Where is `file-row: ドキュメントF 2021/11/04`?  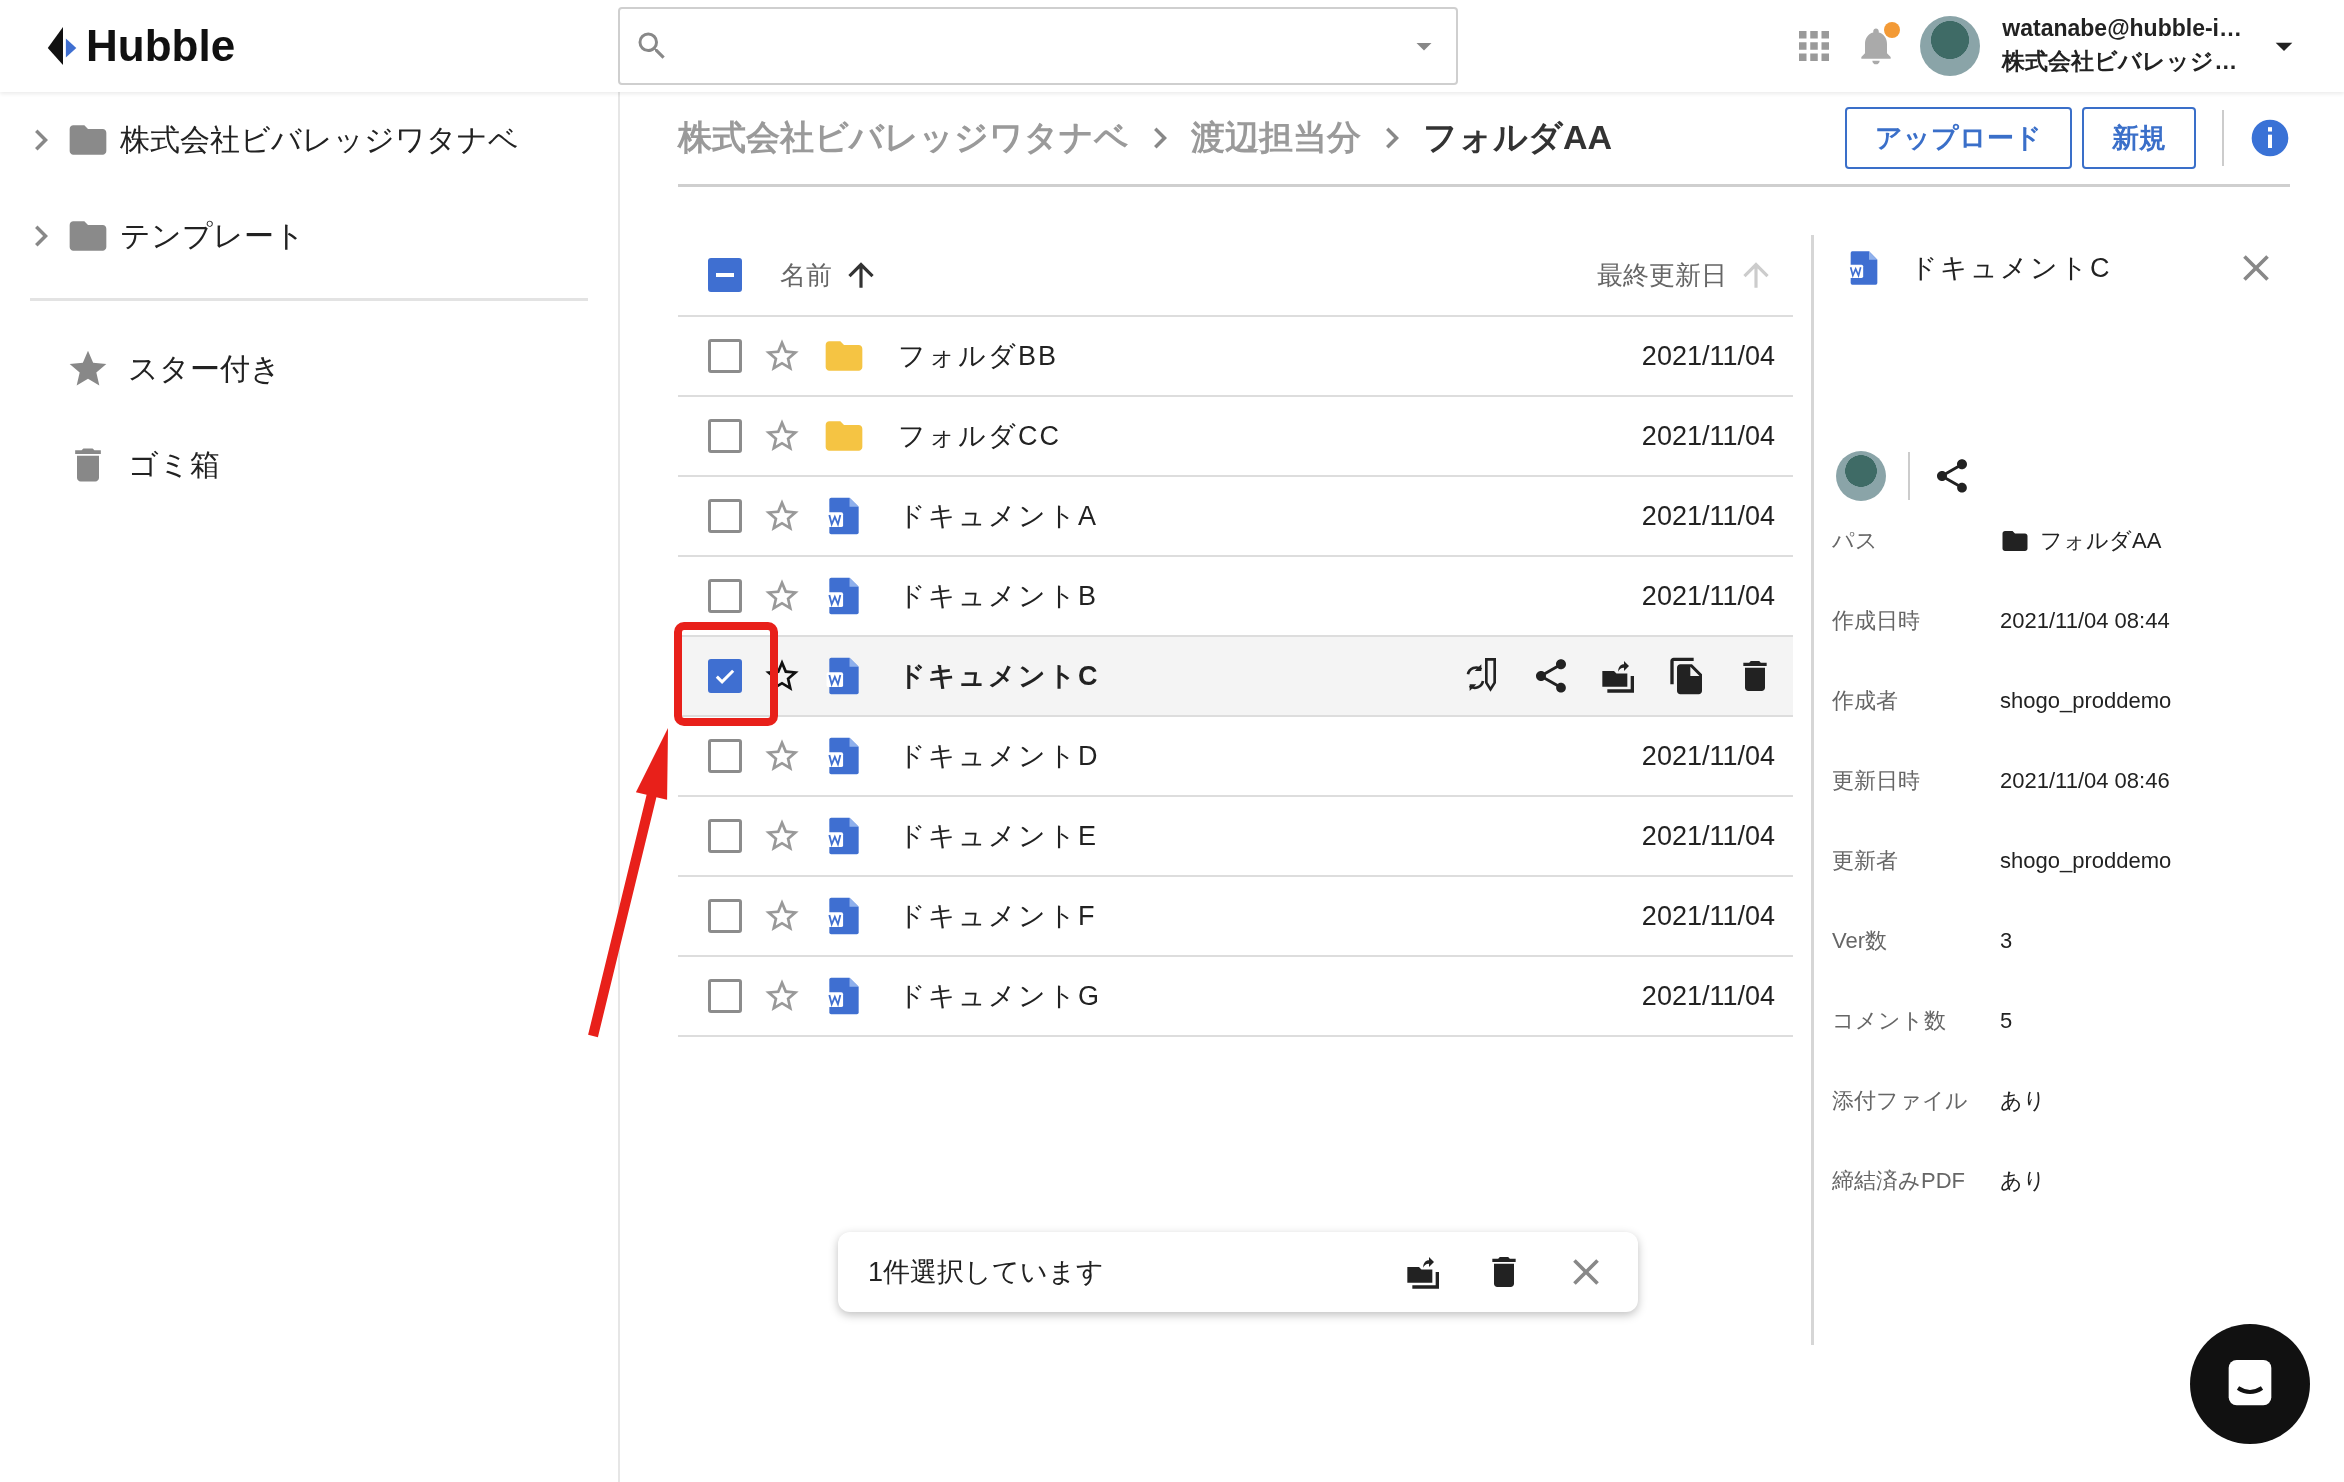 file-row: ドキュメントF 2021/11/04 is located at coordinates (1235, 917).